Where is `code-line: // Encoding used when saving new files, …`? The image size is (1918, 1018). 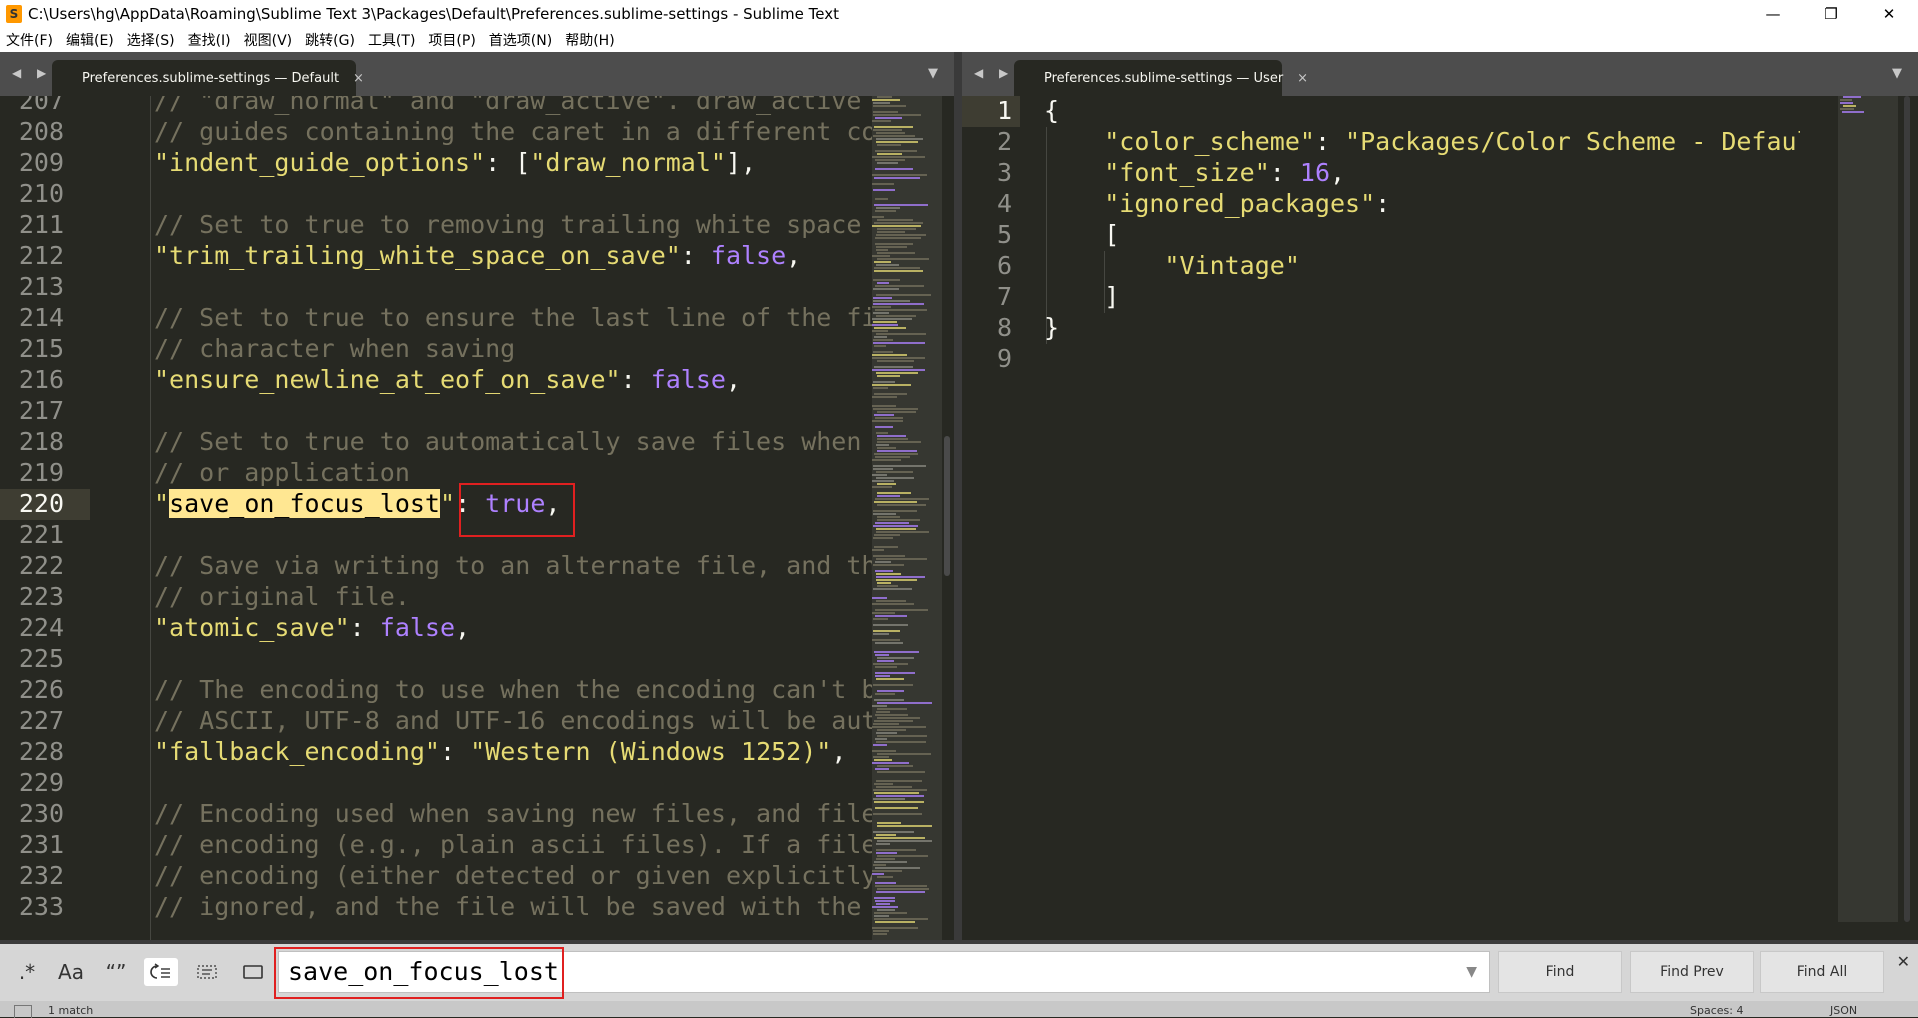 code-line: // Encoding used when saving new files, … is located at coordinates (513, 814).